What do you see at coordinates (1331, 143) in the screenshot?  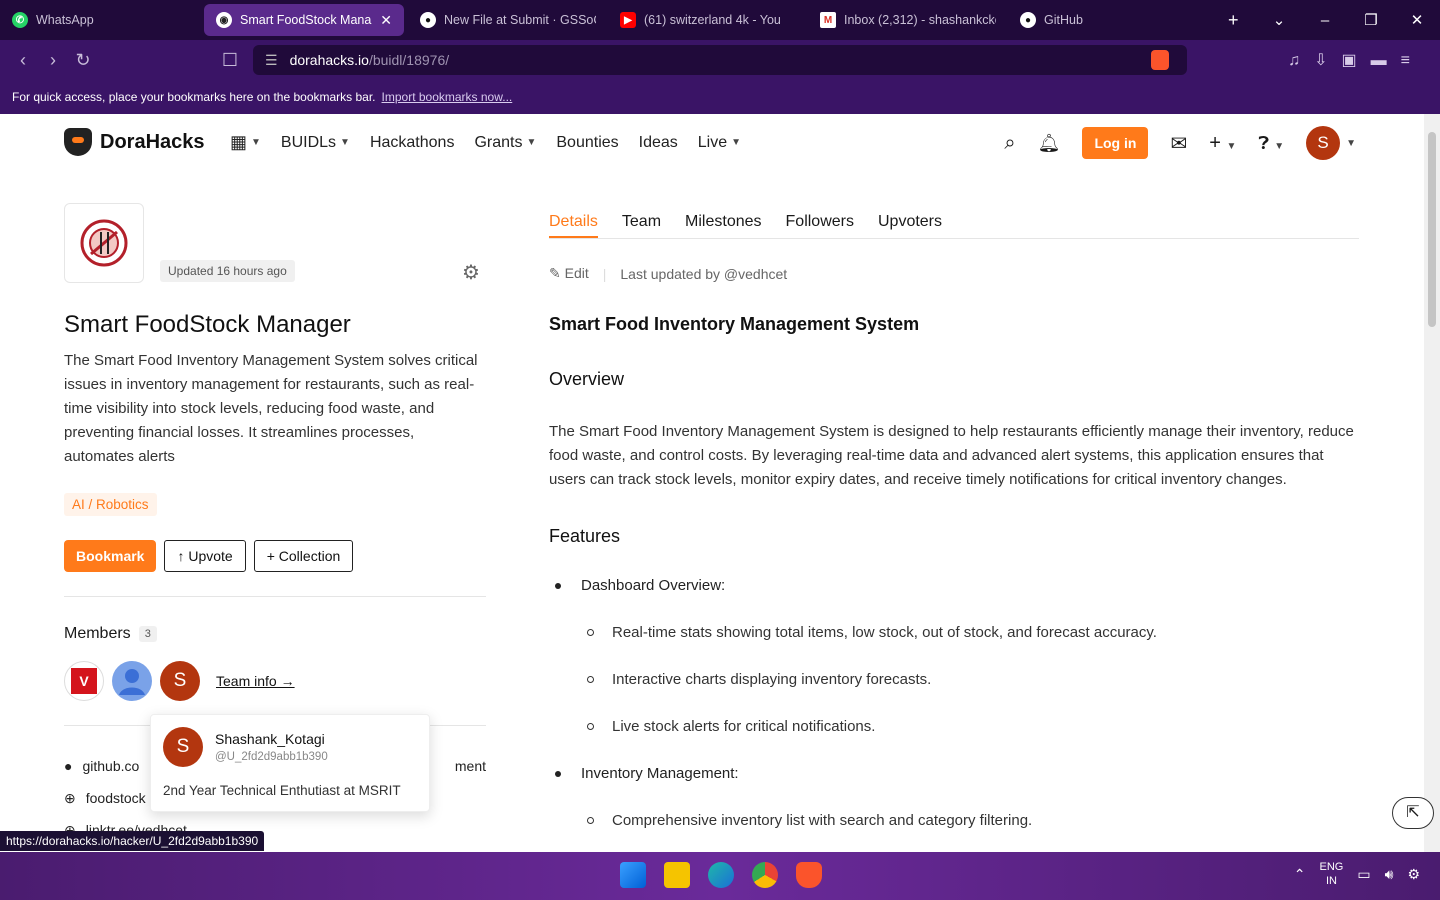 I see `user-menu: S ▼` at bounding box center [1331, 143].